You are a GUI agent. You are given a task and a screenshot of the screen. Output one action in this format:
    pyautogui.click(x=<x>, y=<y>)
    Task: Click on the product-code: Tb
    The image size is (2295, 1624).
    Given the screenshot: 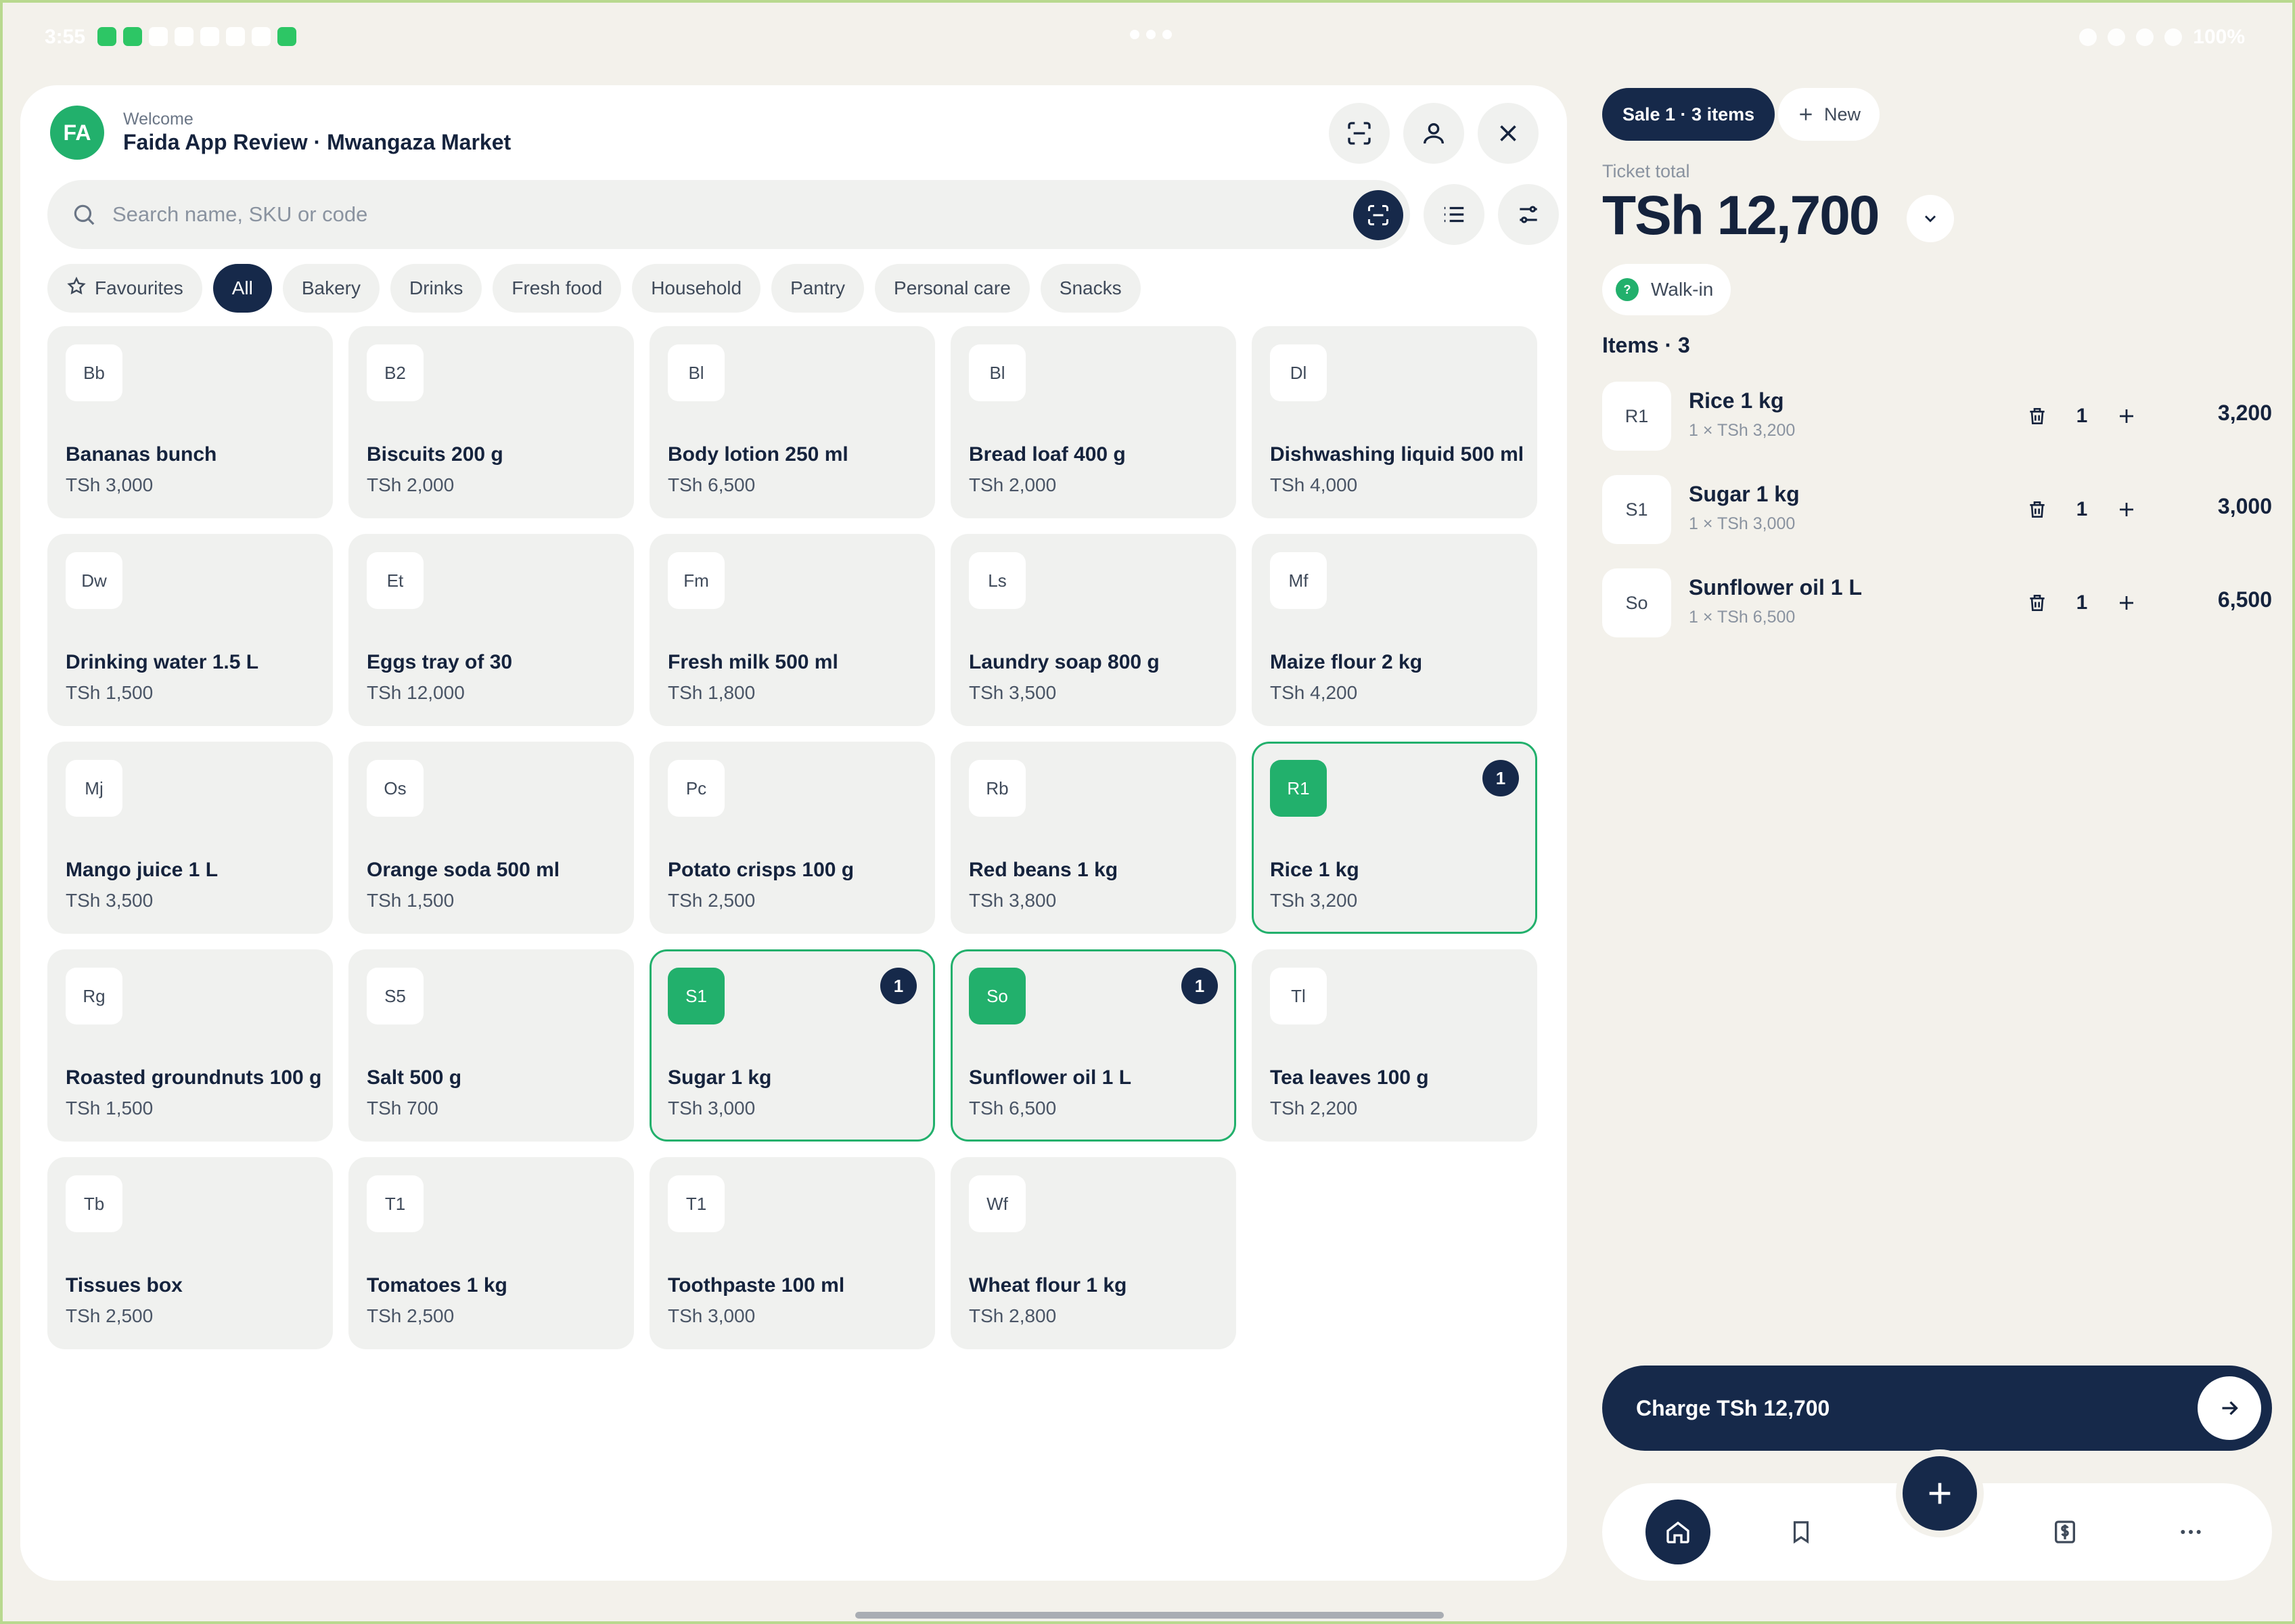 What is the action you would take?
    pyautogui.click(x=94, y=1203)
    